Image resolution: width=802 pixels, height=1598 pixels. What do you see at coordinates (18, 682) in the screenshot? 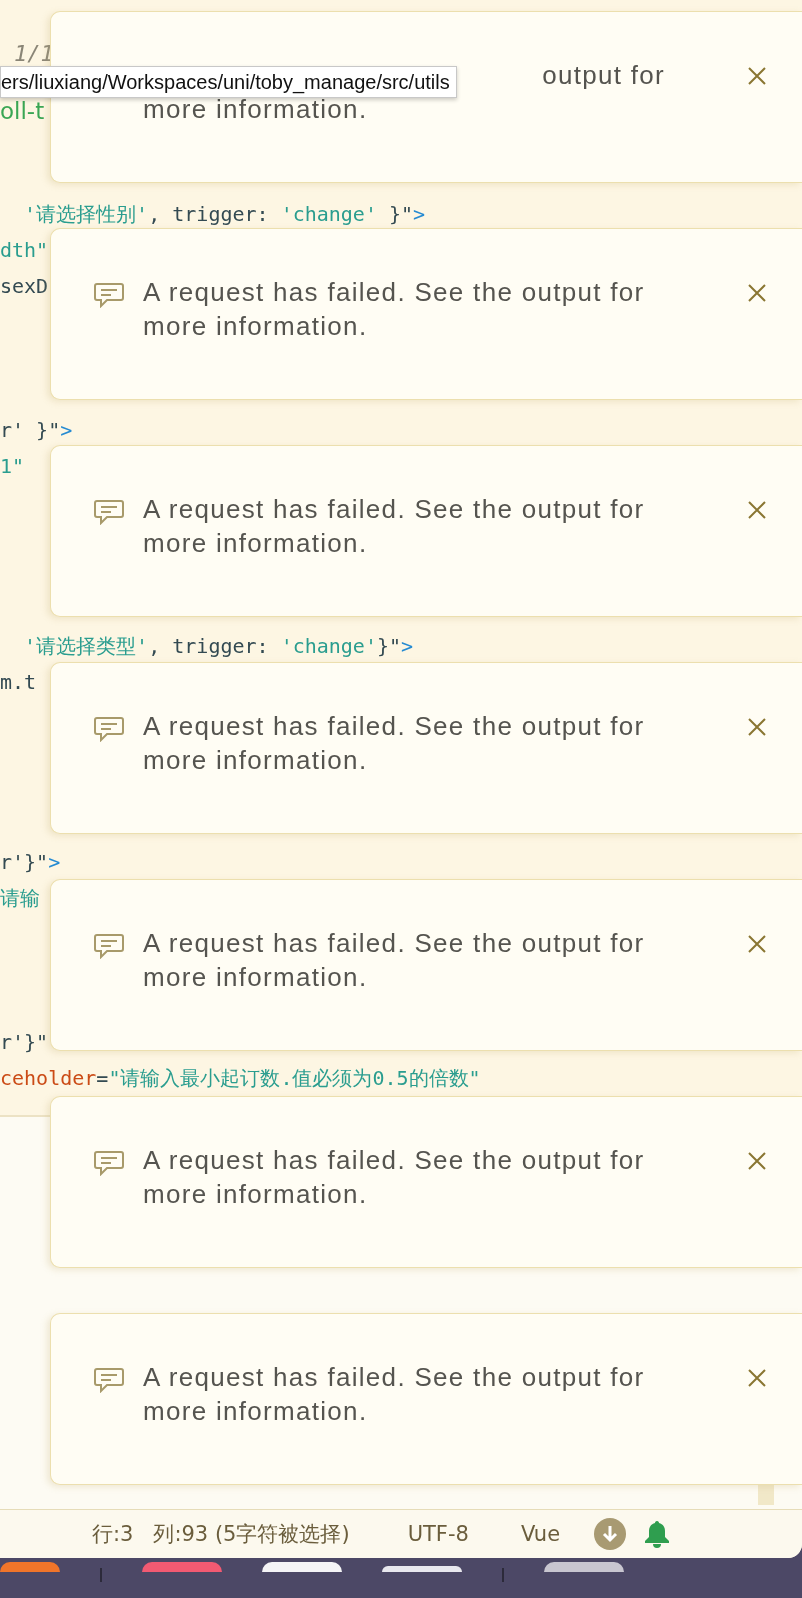
I see `code-line: m.t` at bounding box center [18, 682].